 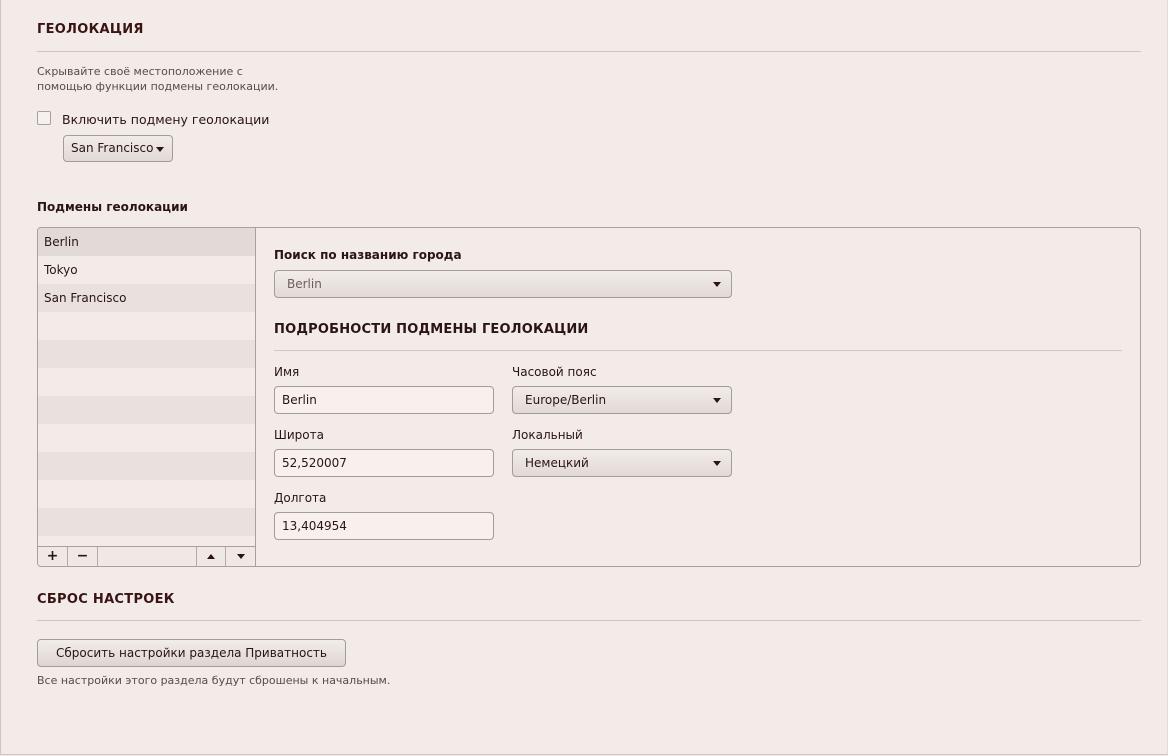 I want to click on add-icon: +, so click(x=52, y=556).